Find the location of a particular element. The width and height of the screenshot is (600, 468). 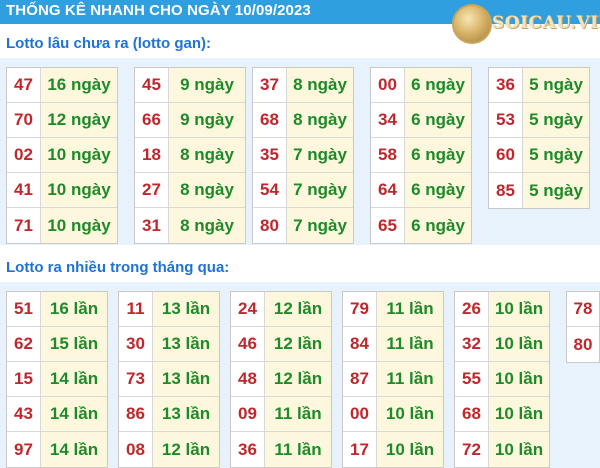

table-row: 58 6 ngày is located at coordinates (421, 155).